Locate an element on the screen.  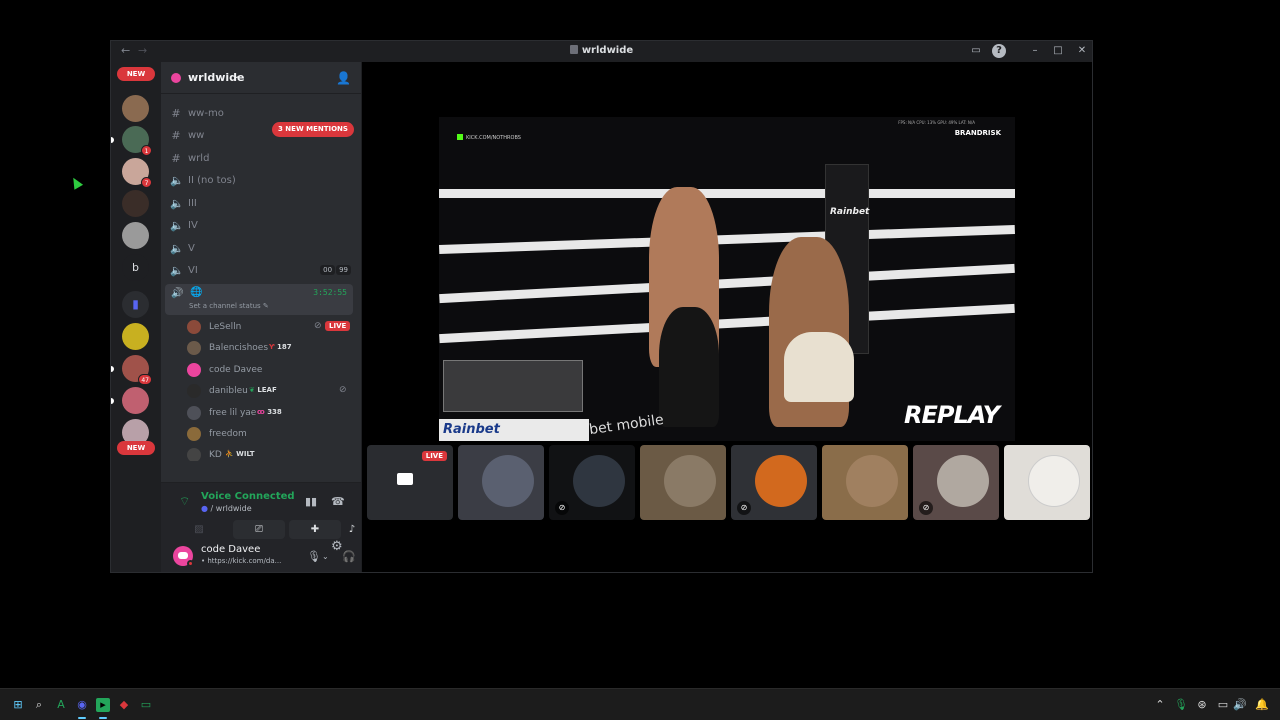
guild-header: wrldwide ⌄ 👤 is located at coordinates (261, 78).